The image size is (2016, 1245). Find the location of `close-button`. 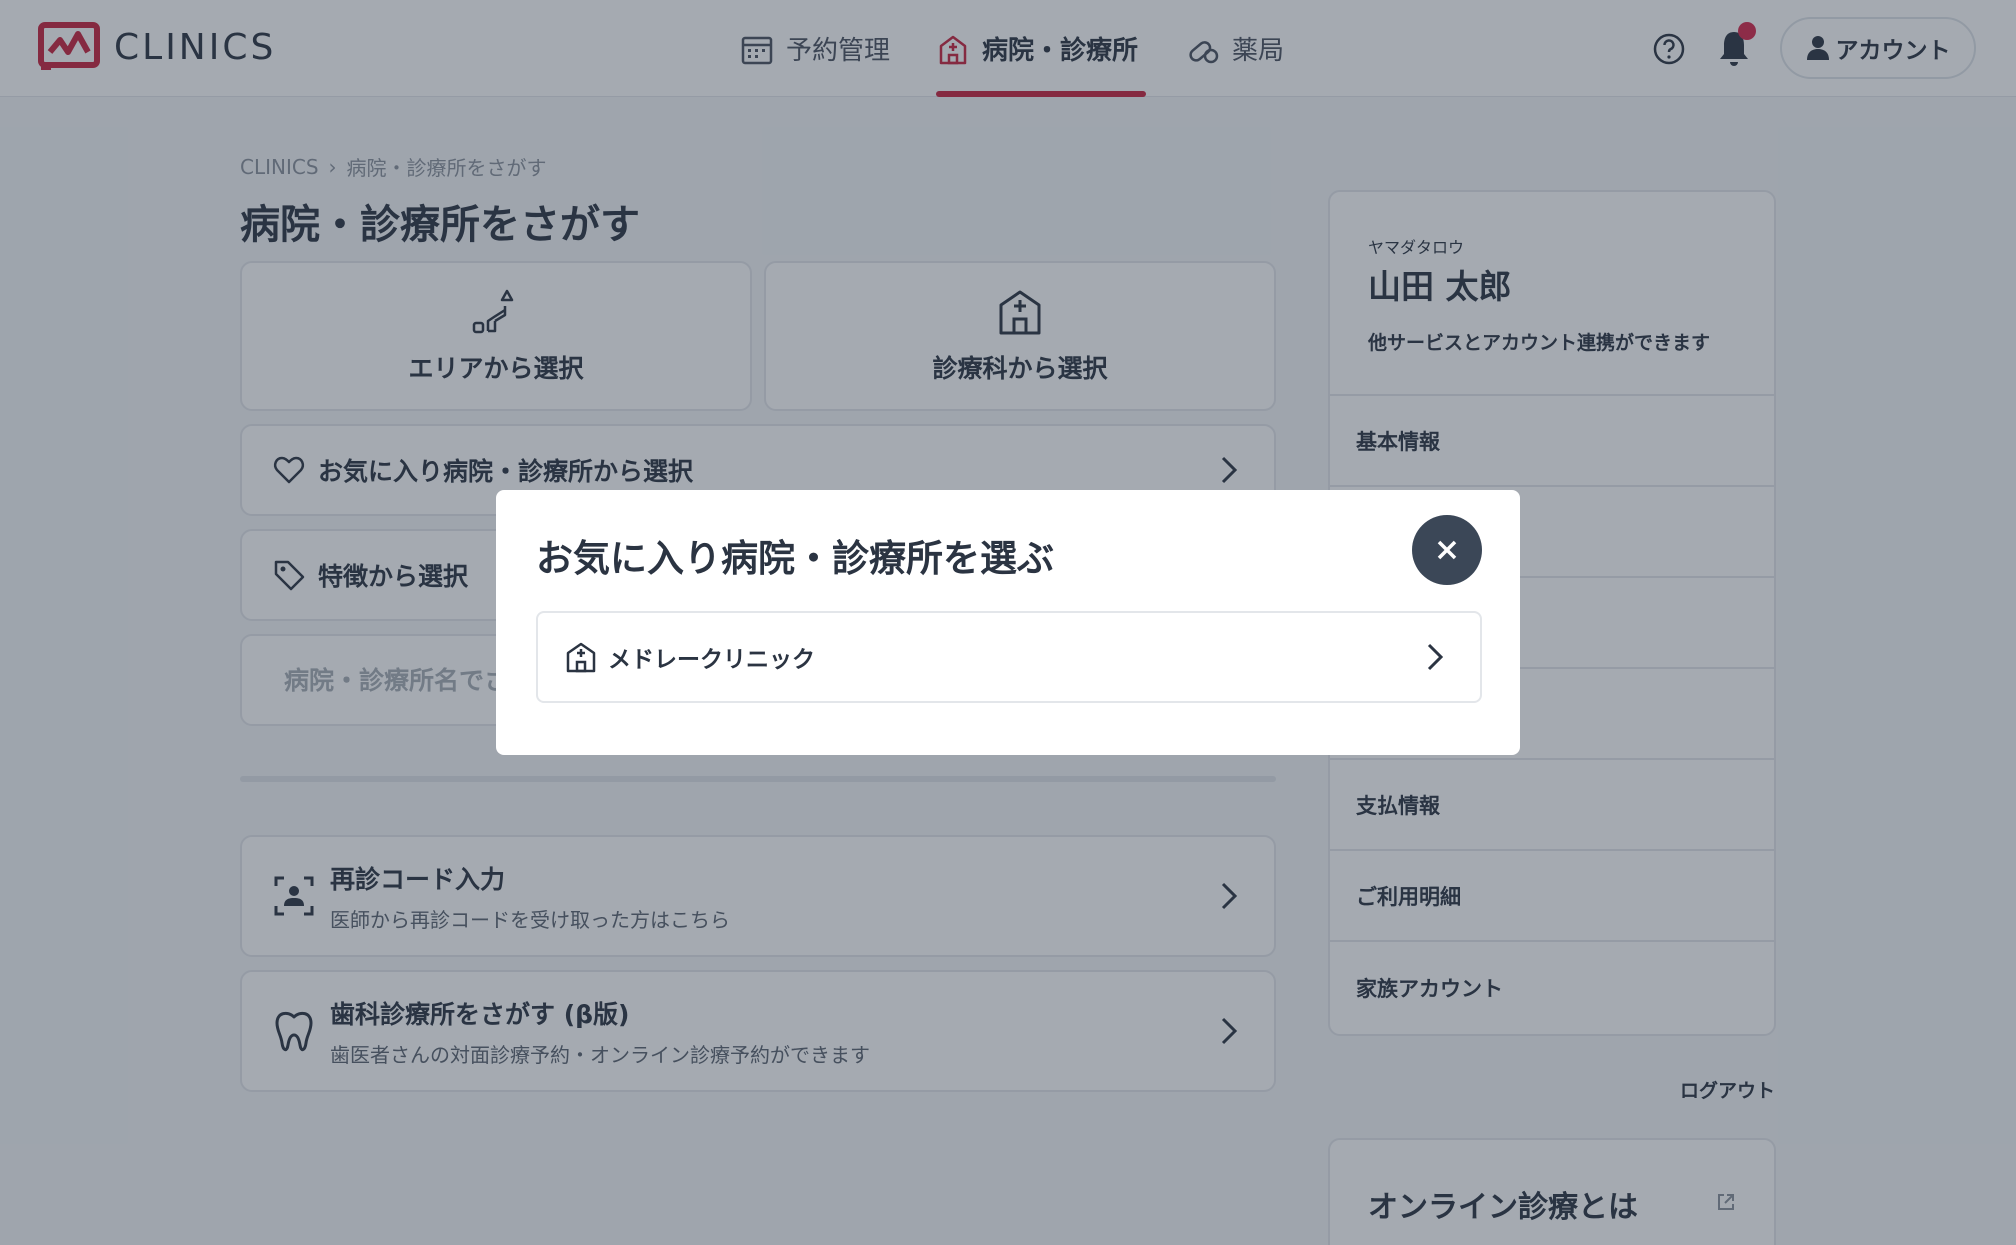

close-button is located at coordinates (1447, 550).